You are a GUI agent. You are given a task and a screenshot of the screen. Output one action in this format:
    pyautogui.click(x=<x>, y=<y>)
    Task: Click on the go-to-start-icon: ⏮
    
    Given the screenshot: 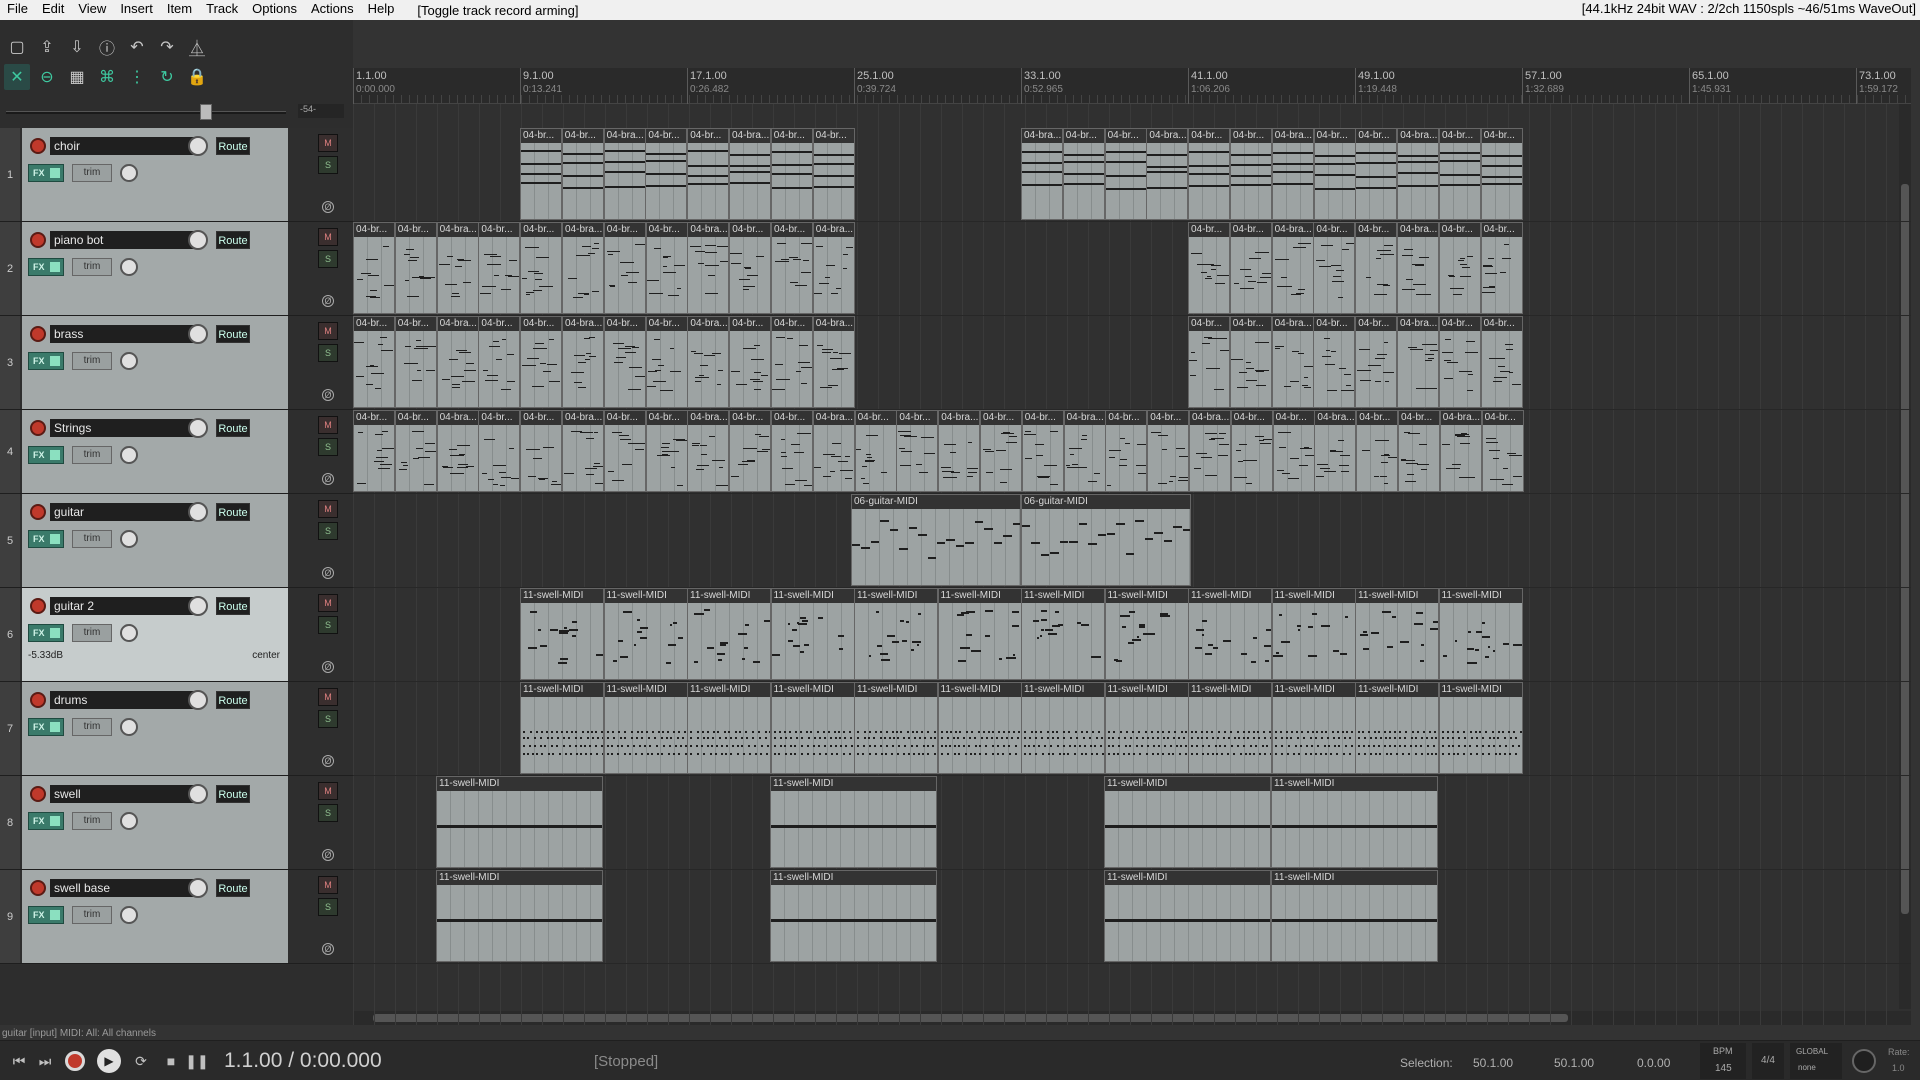 What is the action you would take?
    pyautogui.click(x=19, y=1061)
    